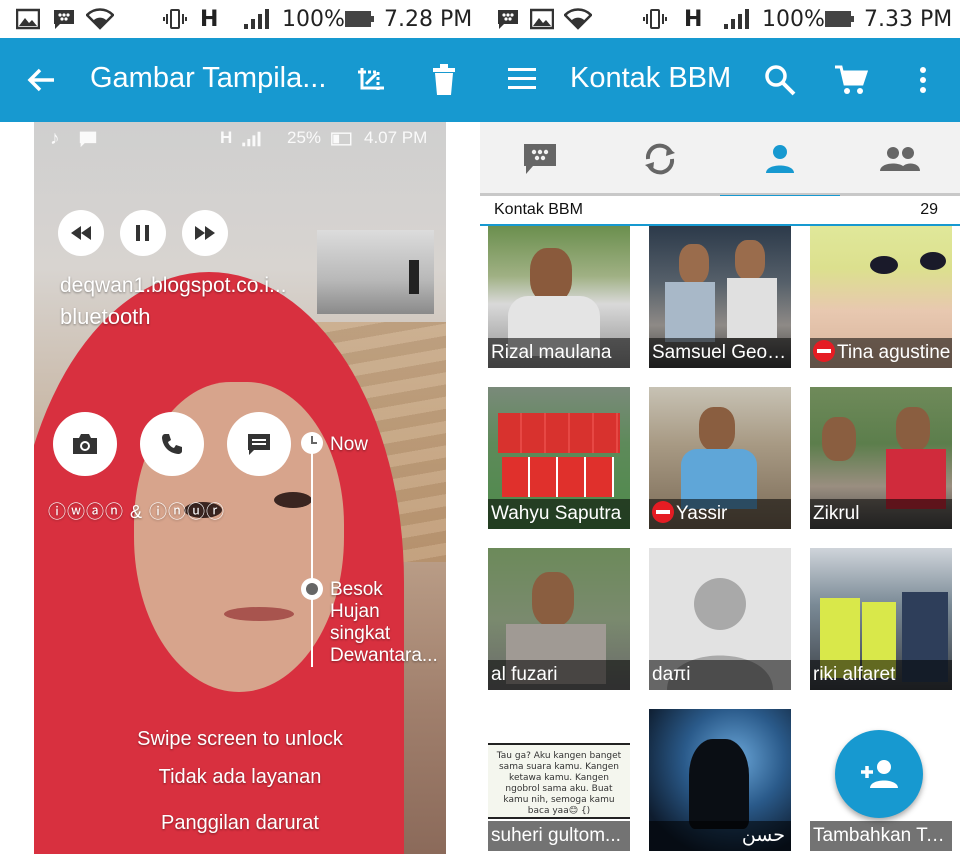  I want to click on message-shortcut-button, so click(259, 444).